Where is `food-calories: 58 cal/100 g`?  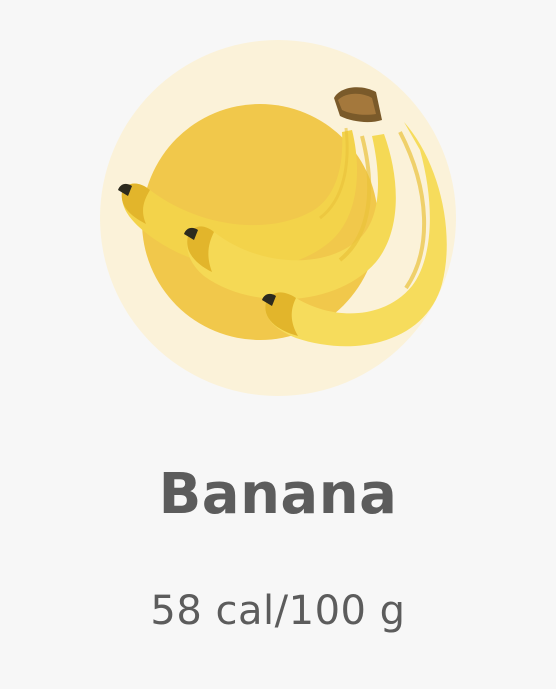 food-calories: 58 cal/100 g is located at coordinates (278, 611).